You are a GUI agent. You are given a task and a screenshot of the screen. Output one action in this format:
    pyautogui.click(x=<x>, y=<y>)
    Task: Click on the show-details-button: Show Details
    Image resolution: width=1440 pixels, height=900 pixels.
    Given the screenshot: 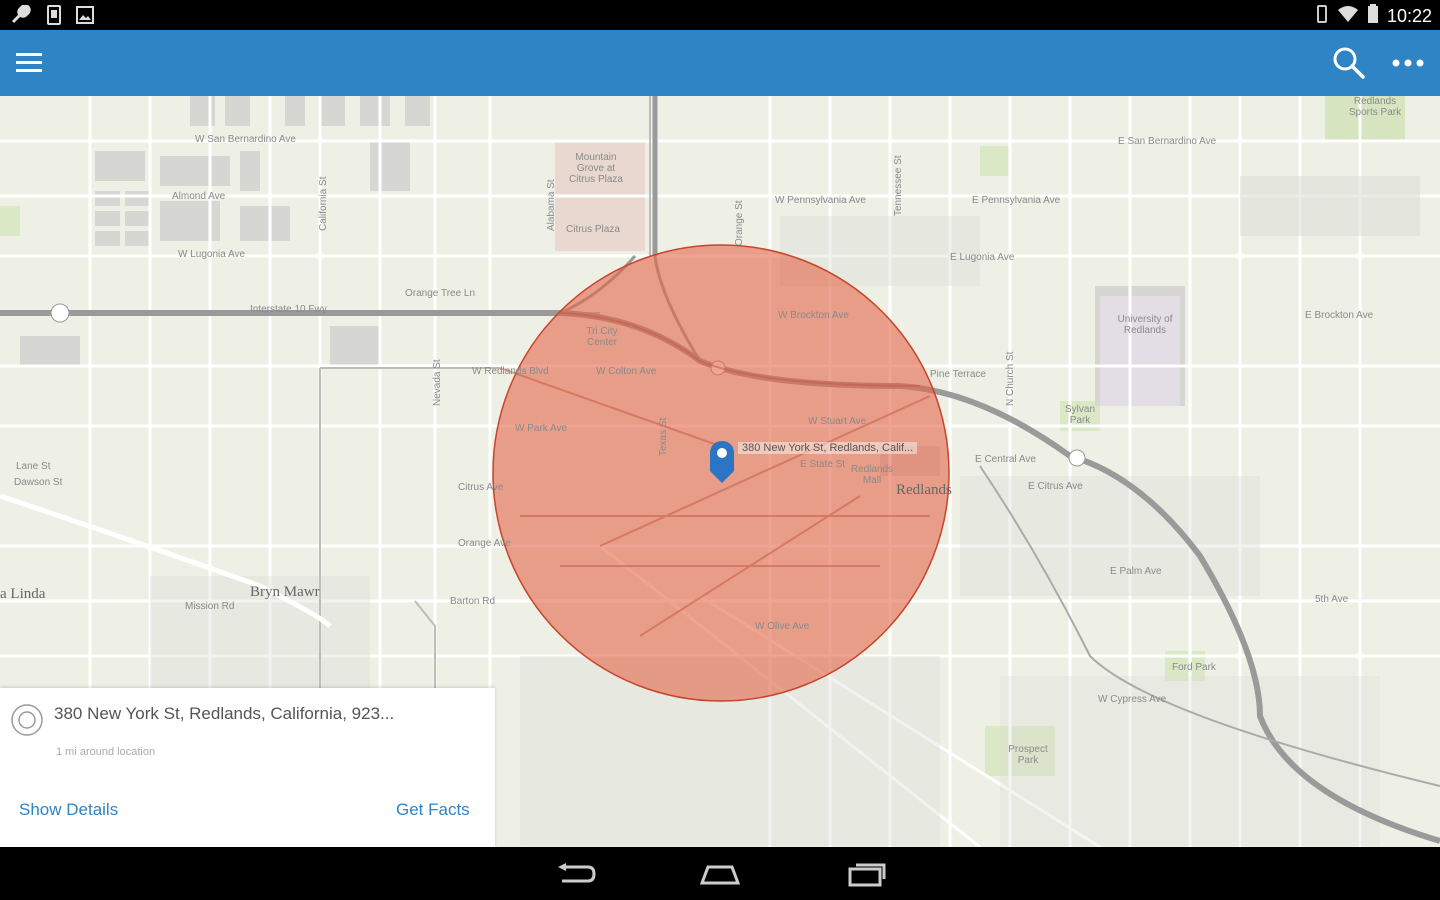 What is the action you would take?
    pyautogui.click(x=68, y=810)
    